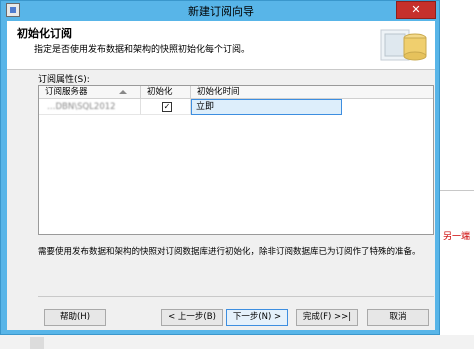 This screenshot has width=474, height=349. I want to click on database-graphic-icon, so click(403, 45).